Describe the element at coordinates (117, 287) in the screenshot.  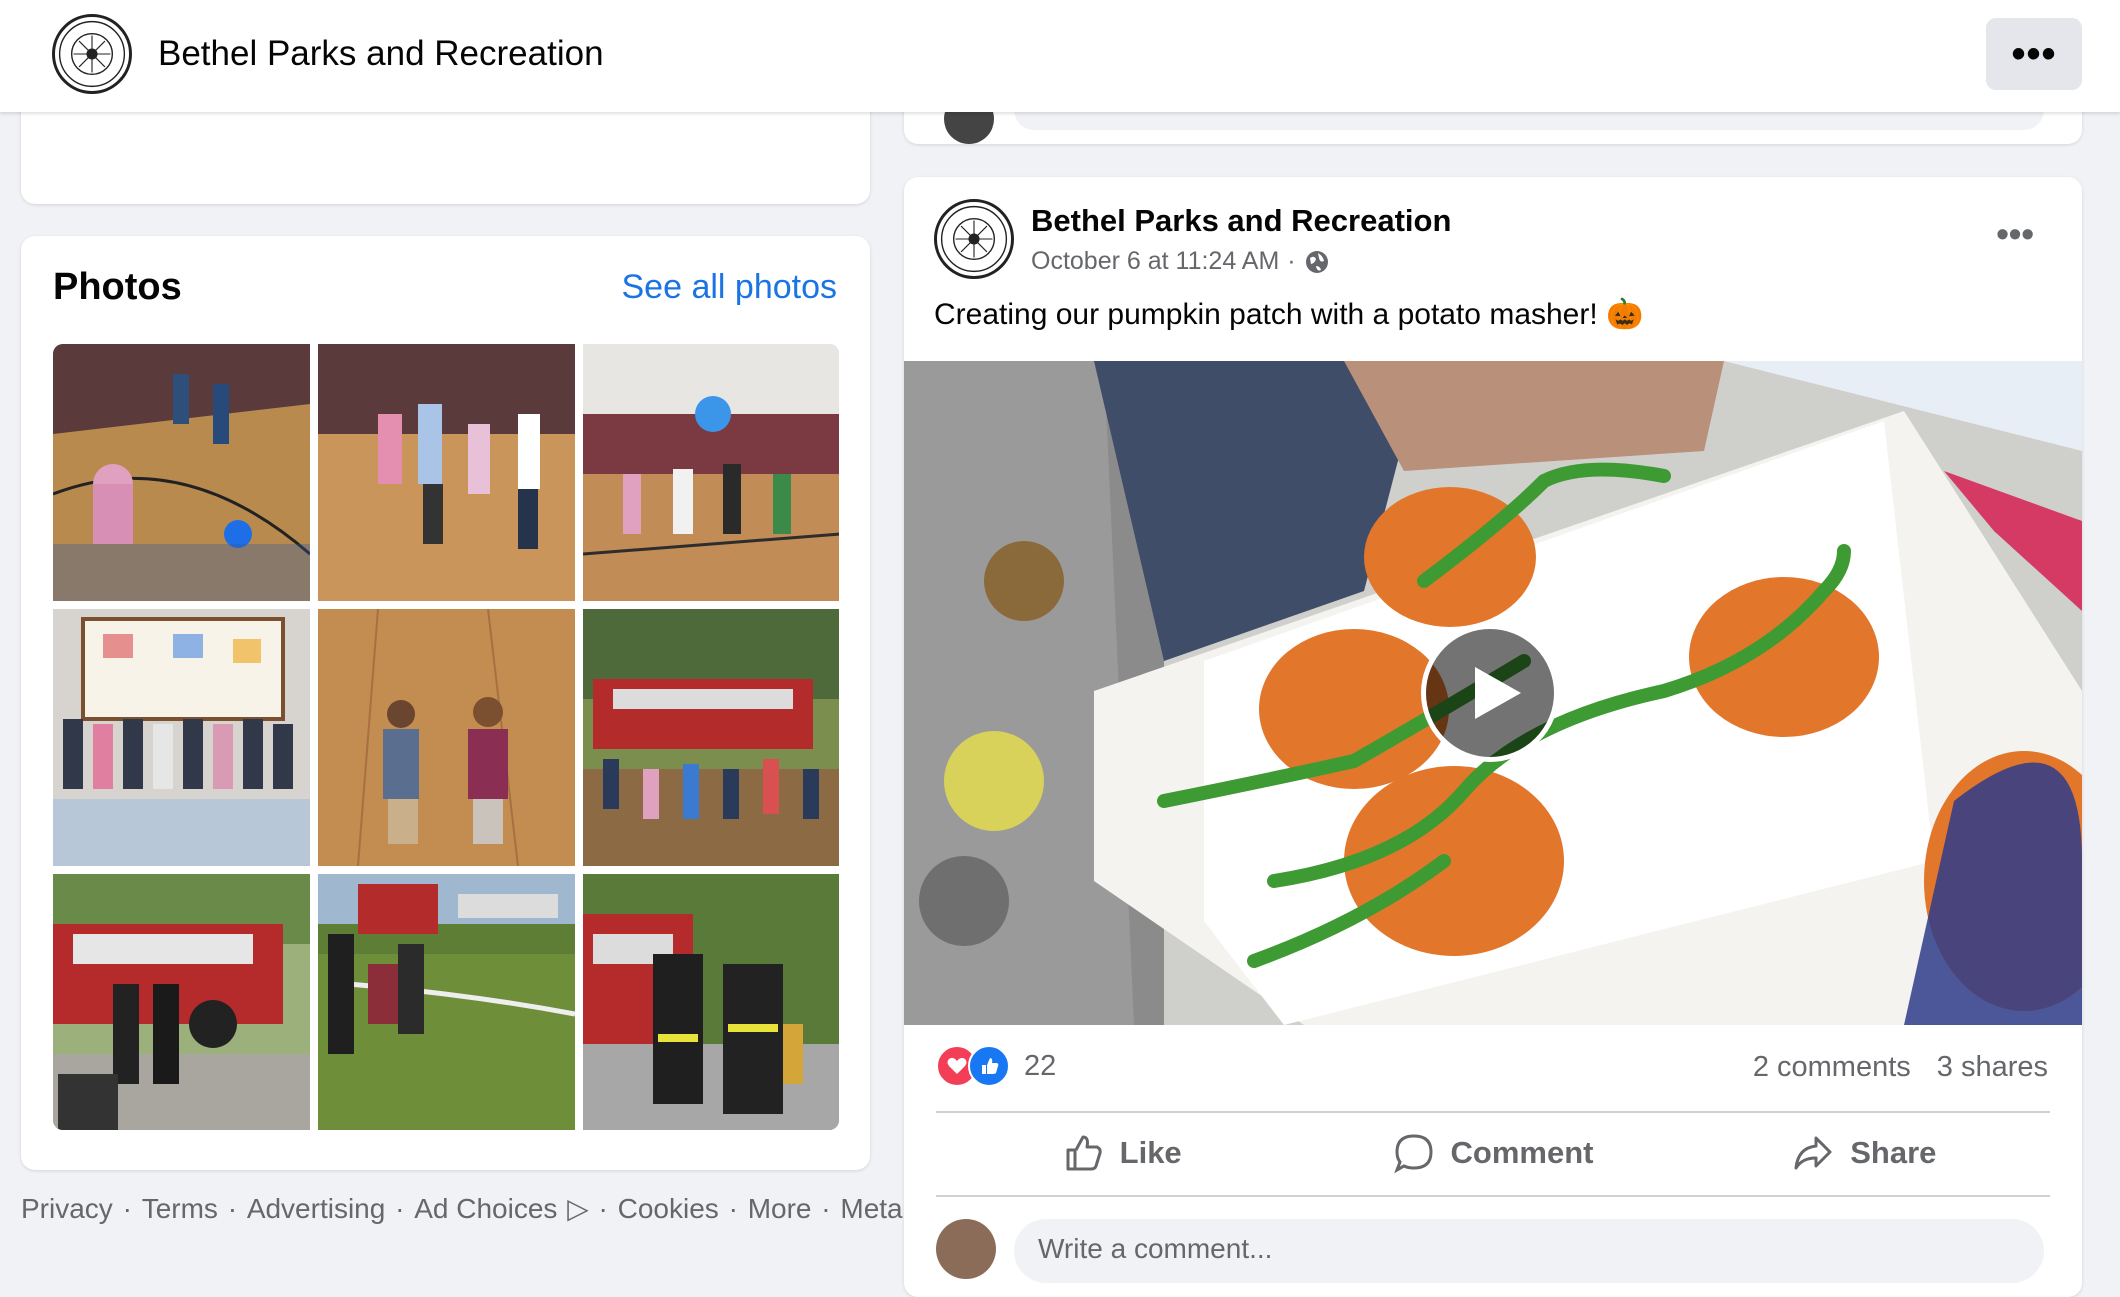
I see `photos-title: Photos` at that location.